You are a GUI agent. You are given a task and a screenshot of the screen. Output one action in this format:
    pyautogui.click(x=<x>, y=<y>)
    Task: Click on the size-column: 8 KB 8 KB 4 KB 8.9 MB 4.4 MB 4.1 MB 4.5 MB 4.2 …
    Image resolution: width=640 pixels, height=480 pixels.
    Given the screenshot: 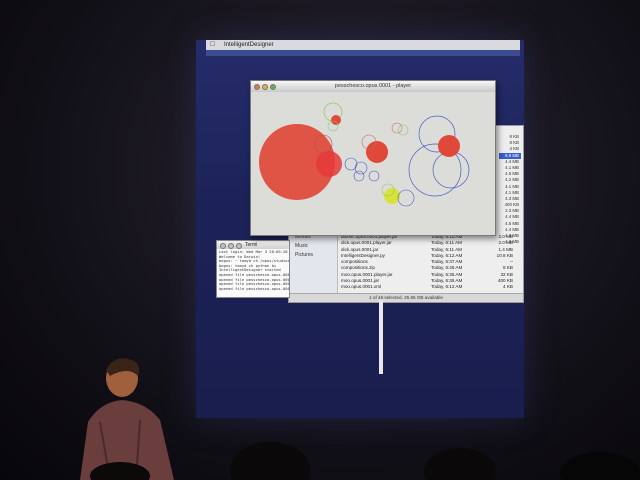 What is the action you would take?
    pyautogui.click(x=510, y=189)
    